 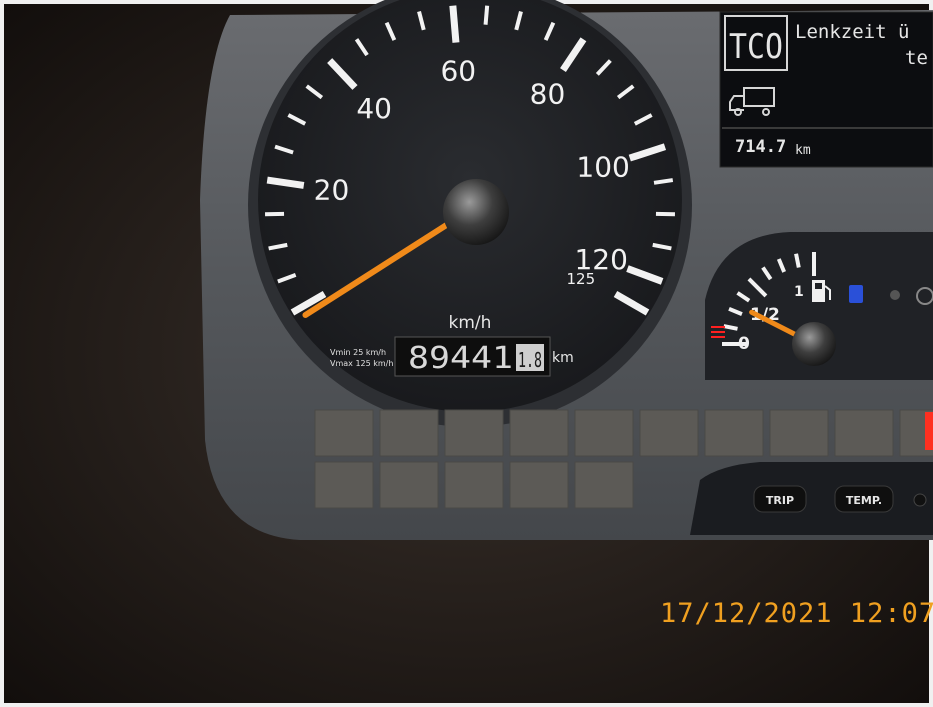 What do you see at coordinates (581, 279) in the screenshot?
I see `speed-scale-label: 125` at bounding box center [581, 279].